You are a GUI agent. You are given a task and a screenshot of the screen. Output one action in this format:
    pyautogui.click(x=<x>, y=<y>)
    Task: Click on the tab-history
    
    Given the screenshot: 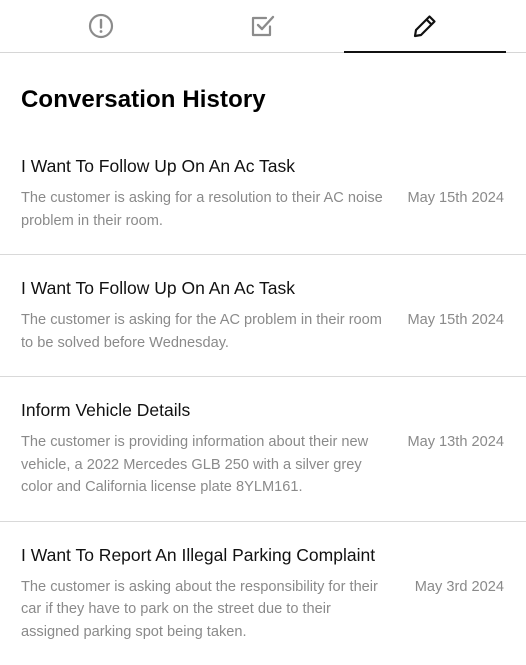 What is the action you would take?
    pyautogui.click(x=425, y=26)
    